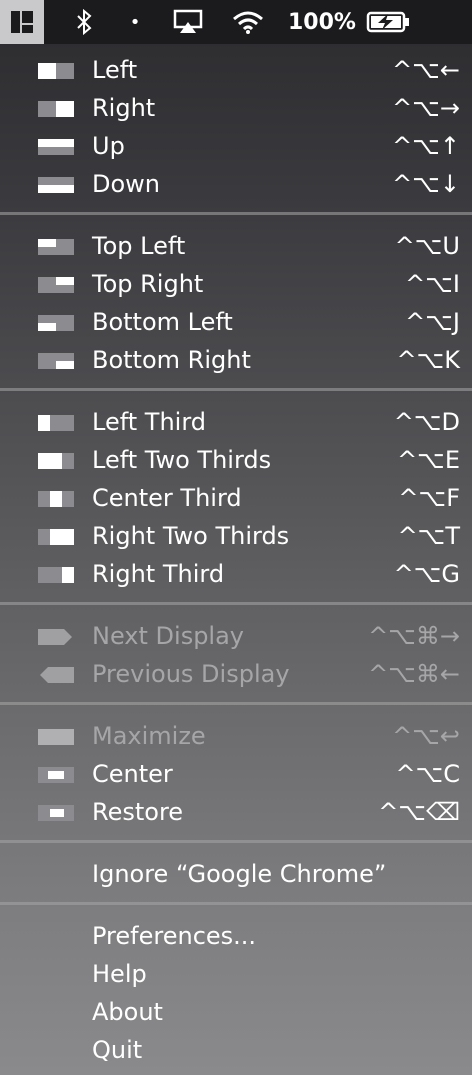 The width and height of the screenshot is (472, 1075). What do you see at coordinates (236, 1012) in the screenshot?
I see `menu-item-about: About` at bounding box center [236, 1012].